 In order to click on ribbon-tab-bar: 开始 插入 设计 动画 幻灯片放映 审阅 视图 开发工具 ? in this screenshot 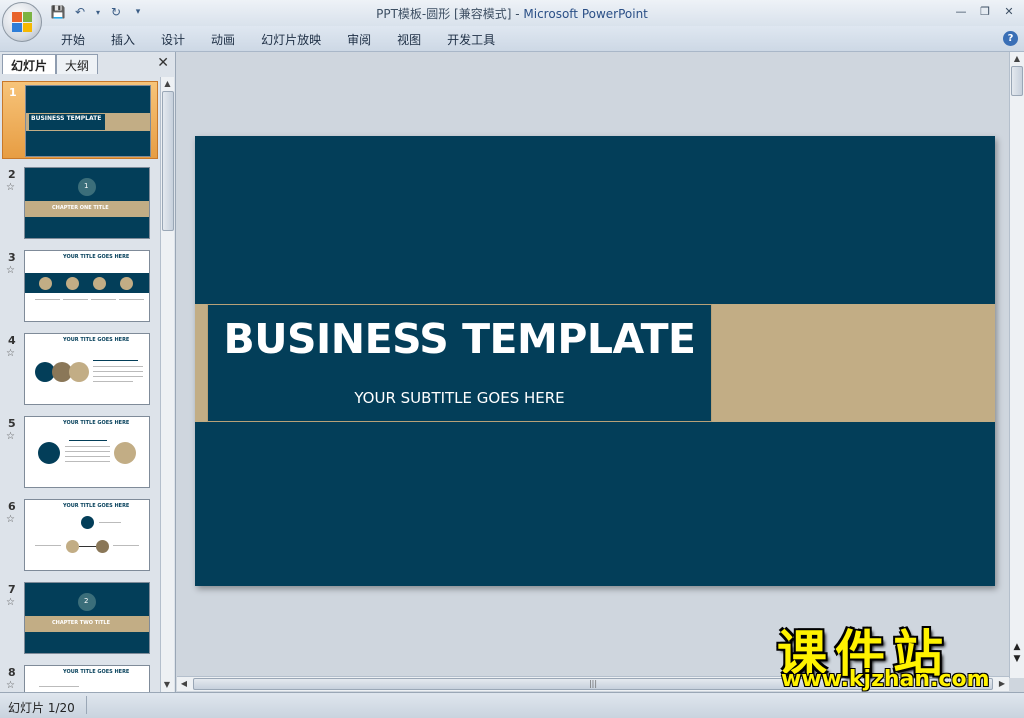, I will do `click(512, 39)`.